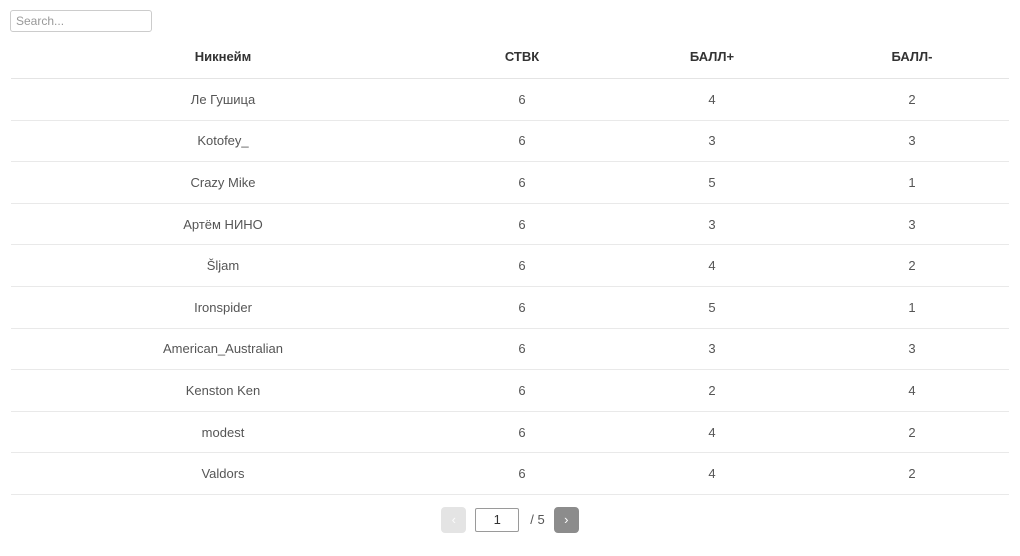 The width and height of the screenshot is (1020, 556). What do you see at coordinates (223, 265) in the screenshot?
I see `cell-nickname: Šljam` at bounding box center [223, 265].